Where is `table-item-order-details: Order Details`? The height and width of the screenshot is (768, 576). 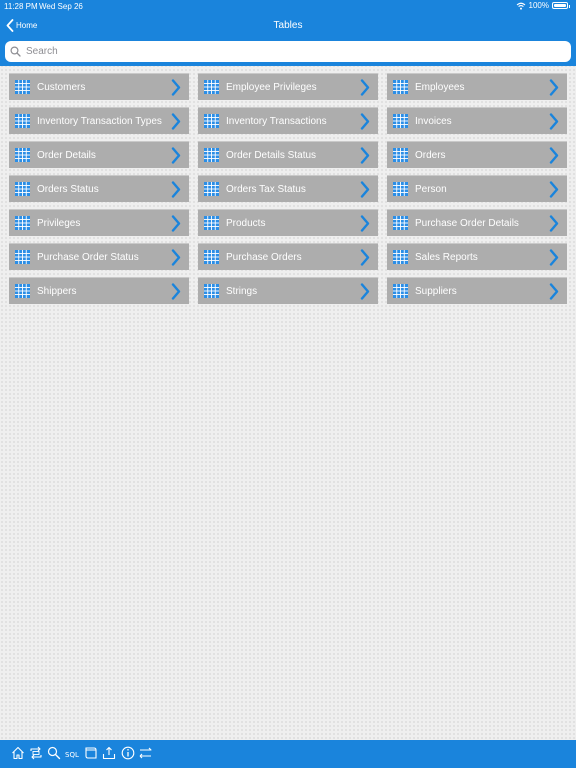
table-item-order-details: Order Details is located at coordinates (99, 154).